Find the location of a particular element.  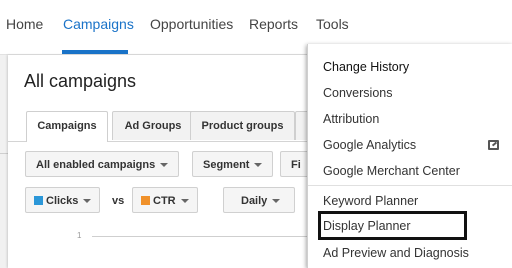

metric2-color-swatch is located at coordinates (145, 200).